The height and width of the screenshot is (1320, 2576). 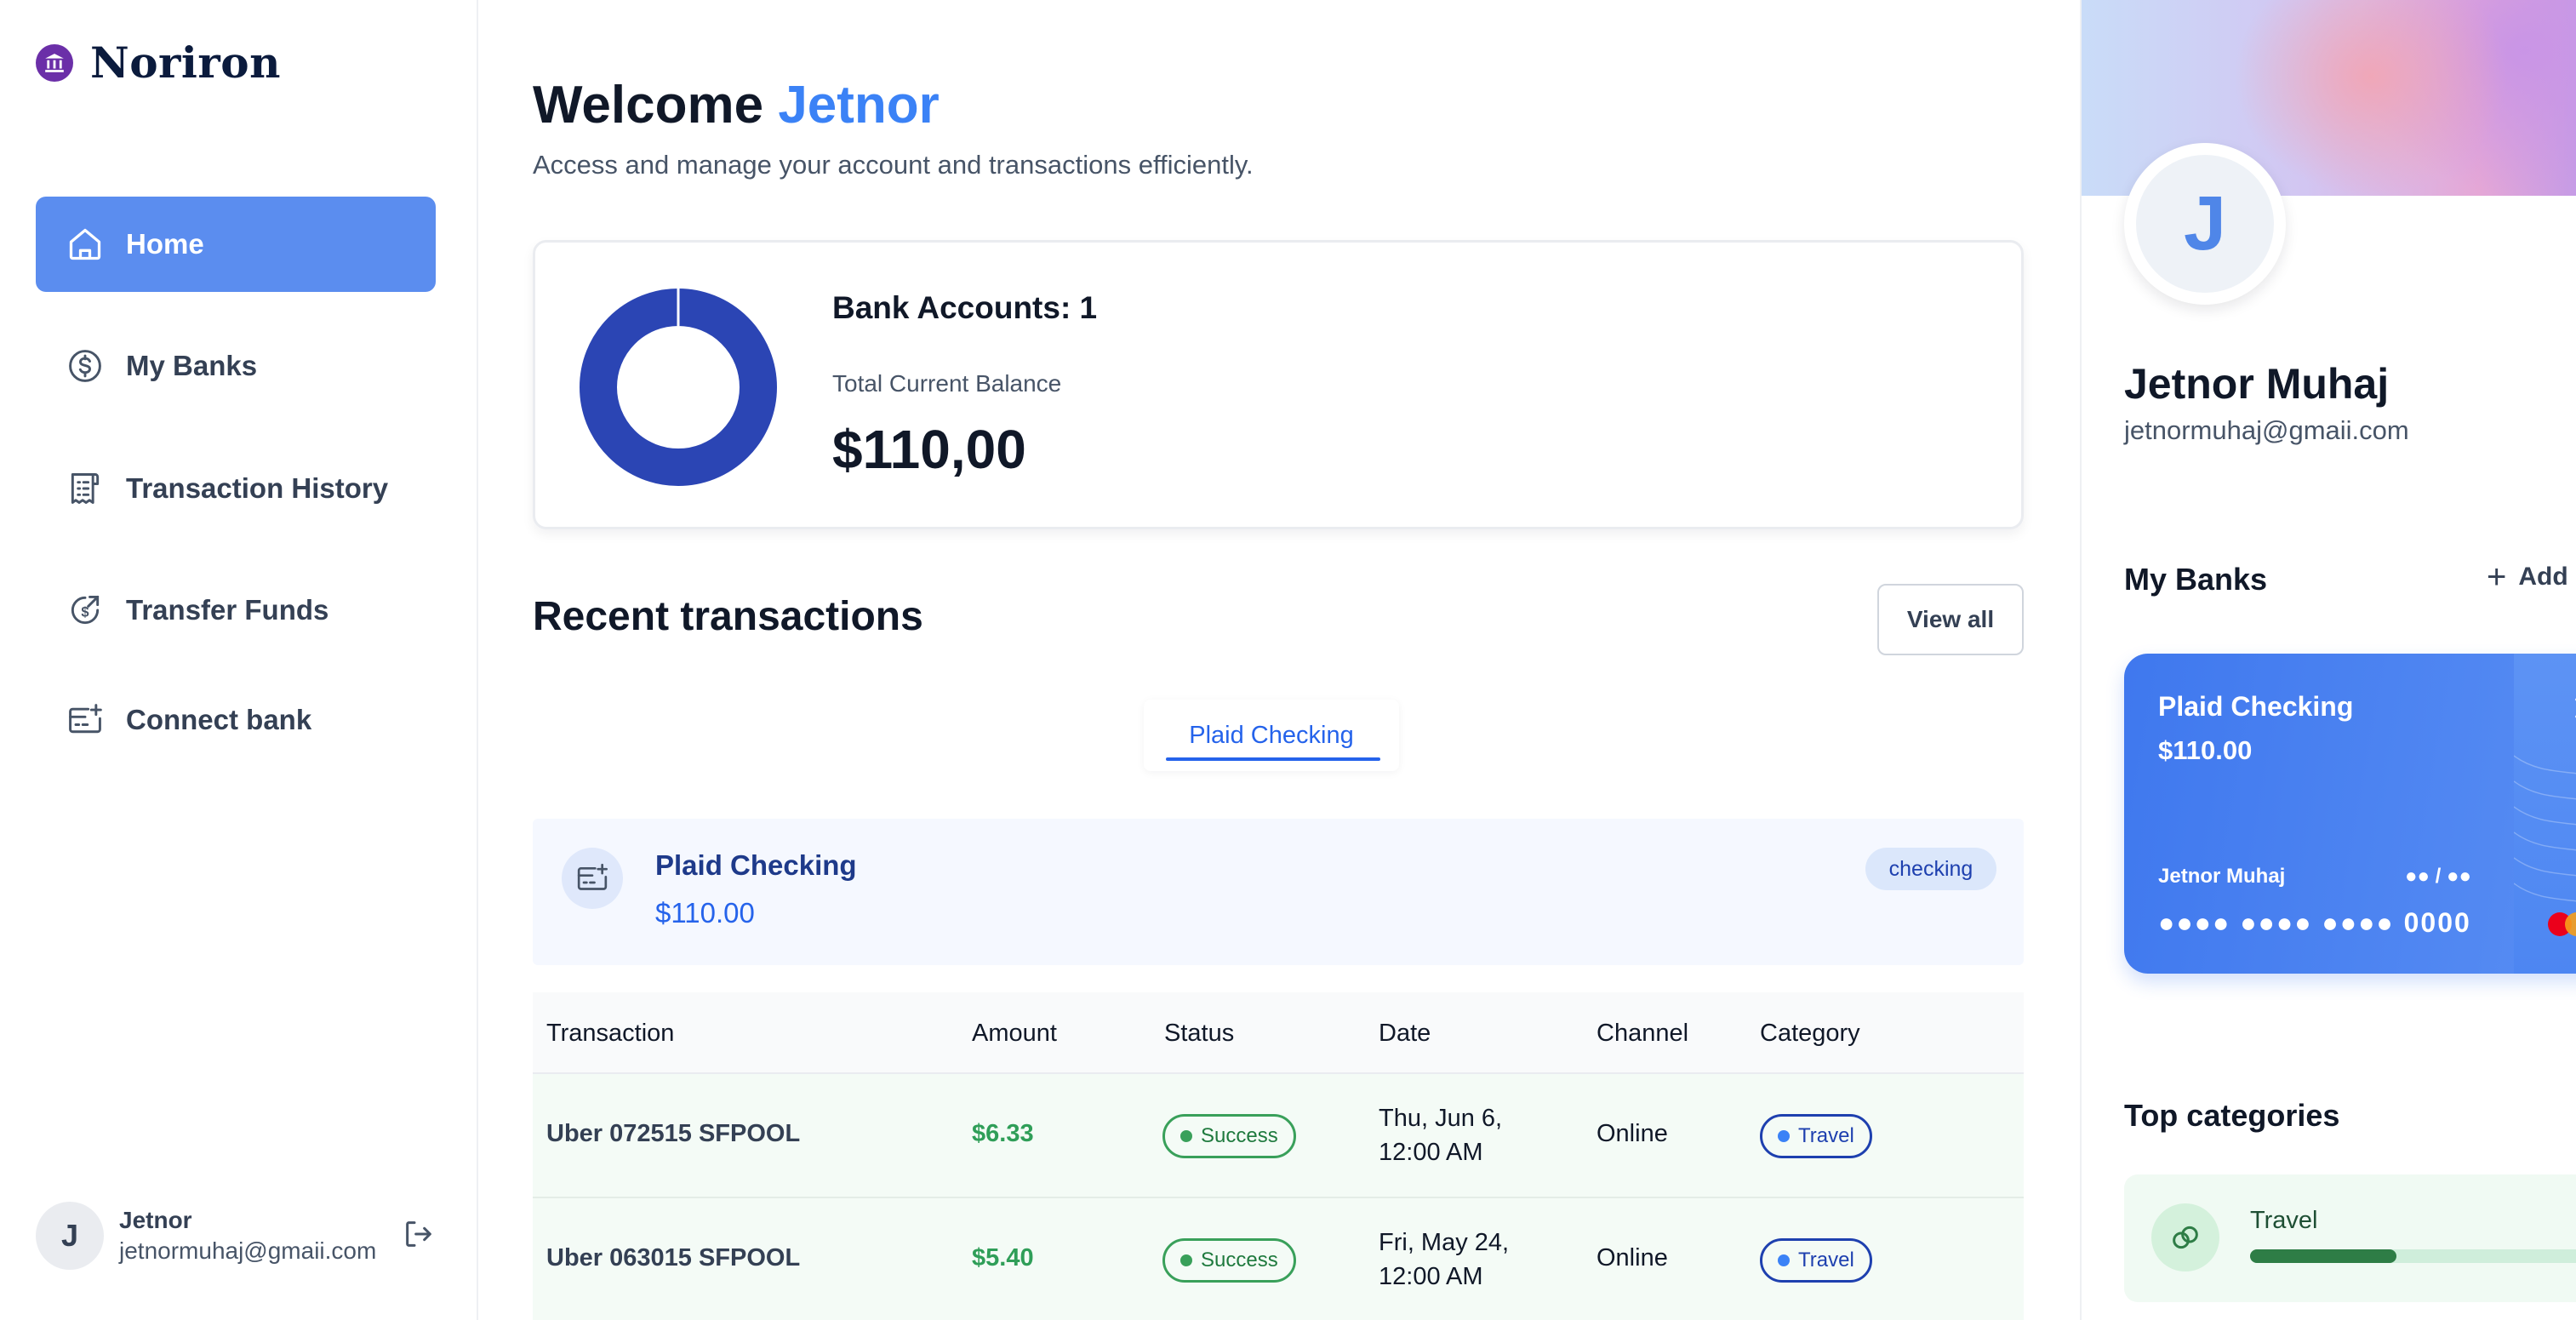 I want to click on active-tab-indicator, so click(x=1273, y=759).